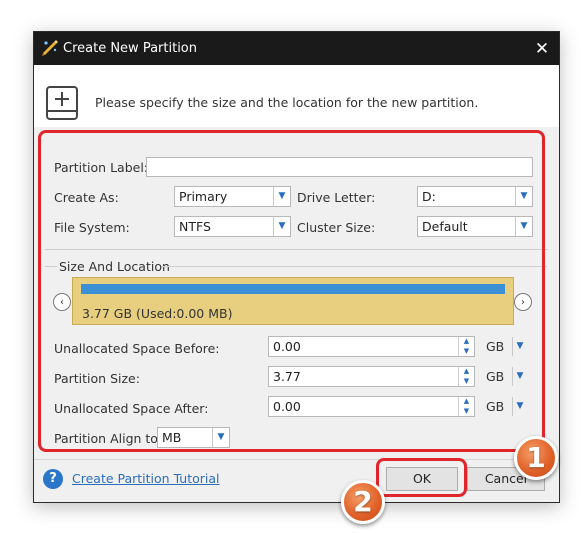 This screenshot has height=533, width=587. What do you see at coordinates (371, 406) in the screenshot?
I see `unallocated-after-spinner: 0.00 ▲ ▼` at bounding box center [371, 406].